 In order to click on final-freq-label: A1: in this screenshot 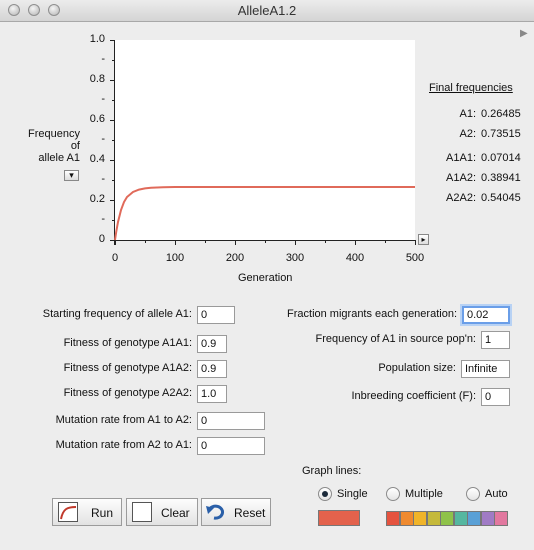, I will do `click(467, 114)`.